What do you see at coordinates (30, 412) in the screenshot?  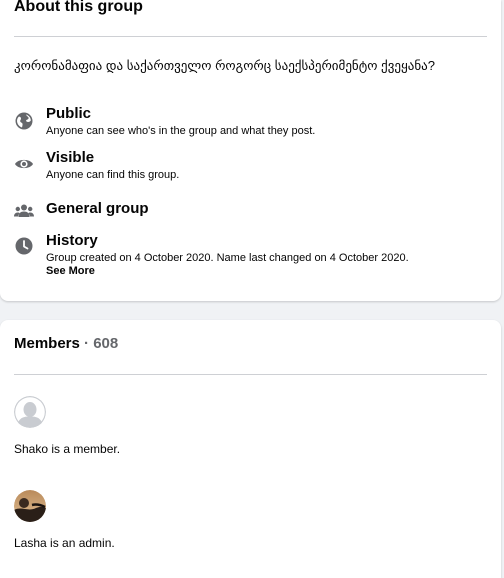 I see `default-avatar` at bounding box center [30, 412].